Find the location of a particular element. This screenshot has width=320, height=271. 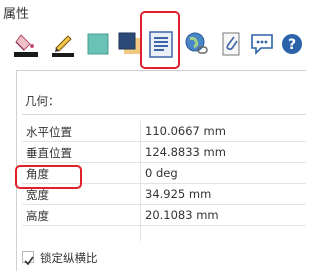

teal-square-icon is located at coordinates (99, 44).